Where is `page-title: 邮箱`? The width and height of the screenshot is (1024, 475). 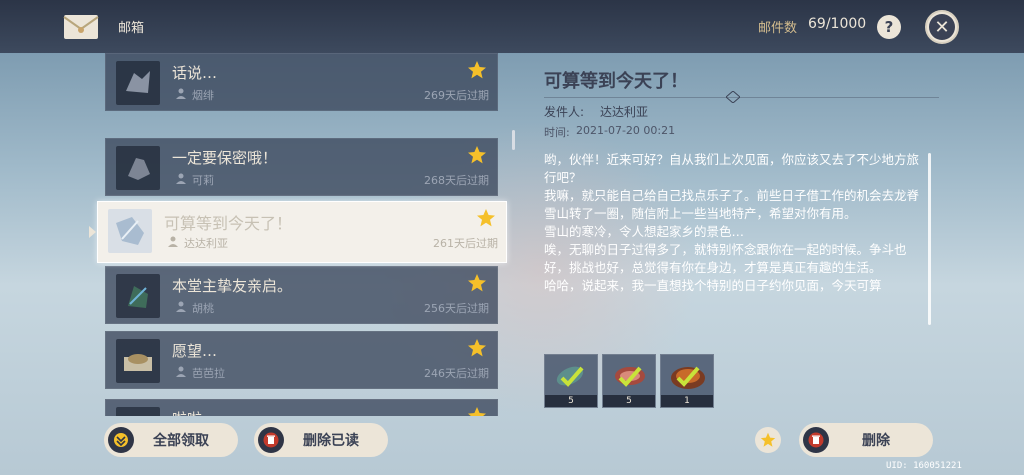 page-title: 邮箱 is located at coordinates (131, 28).